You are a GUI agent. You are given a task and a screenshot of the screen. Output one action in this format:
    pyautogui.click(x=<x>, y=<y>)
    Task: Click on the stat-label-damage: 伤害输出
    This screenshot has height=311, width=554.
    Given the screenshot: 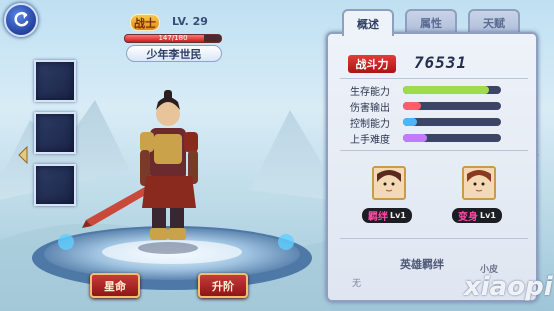 What is the action you would take?
    pyautogui.click(x=370, y=108)
    